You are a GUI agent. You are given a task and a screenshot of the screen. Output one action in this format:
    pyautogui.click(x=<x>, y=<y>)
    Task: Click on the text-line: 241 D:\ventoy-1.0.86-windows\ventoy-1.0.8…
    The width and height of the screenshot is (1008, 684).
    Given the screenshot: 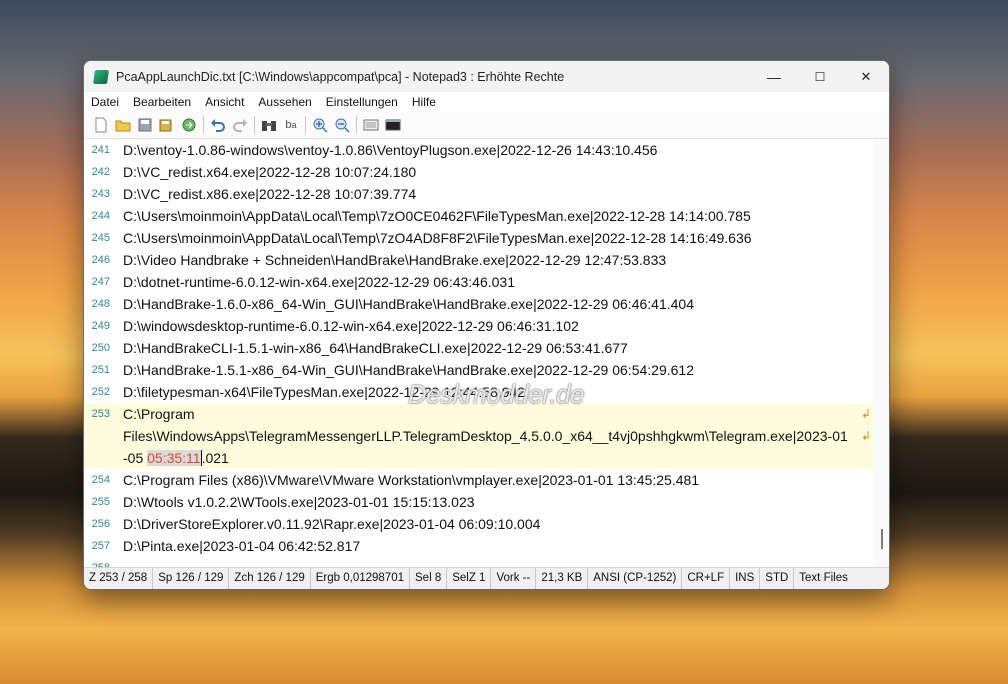 What is the action you would take?
    pyautogui.click(x=478, y=150)
    